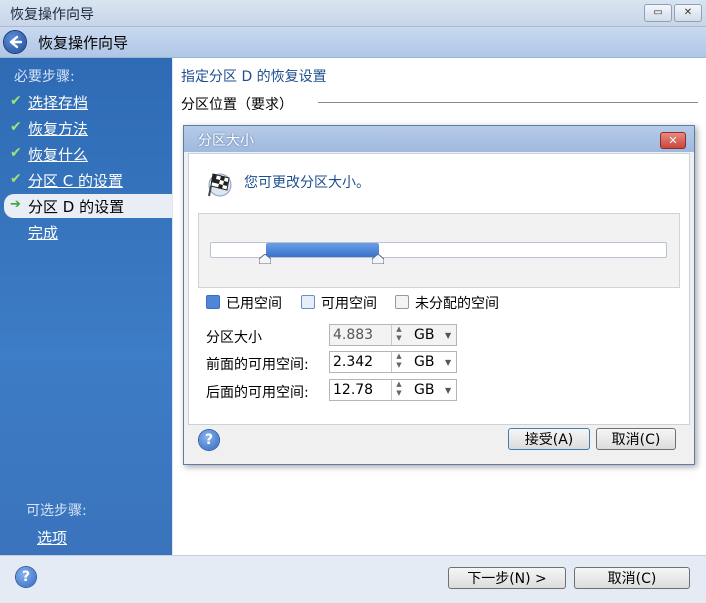 The height and width of the screenshot is (603, 706). I want to click on restore-button: ▭, so click(658, 13).